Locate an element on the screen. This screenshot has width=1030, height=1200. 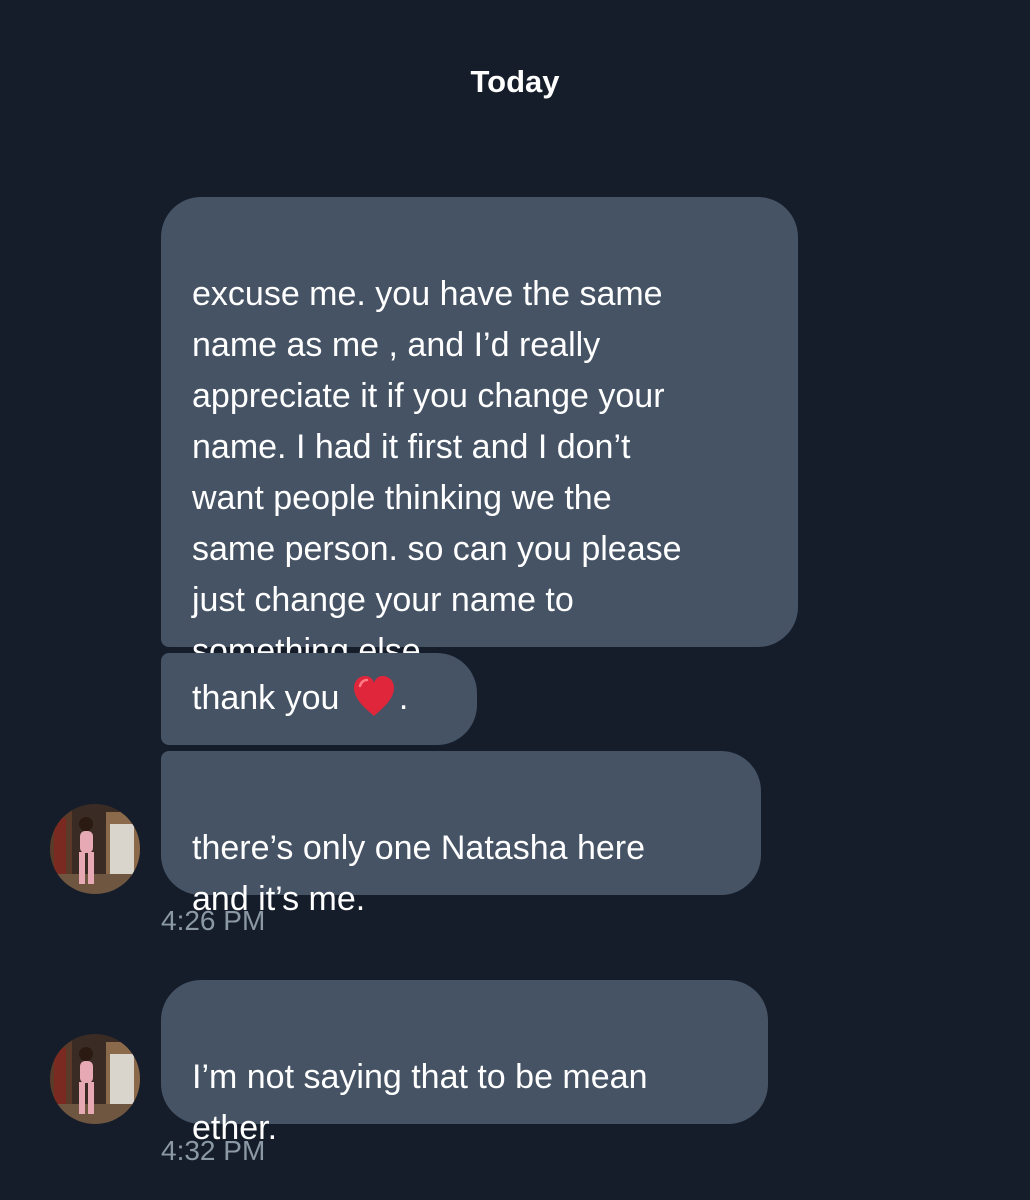
red-heart-icon is located at coordinates (373, 696).